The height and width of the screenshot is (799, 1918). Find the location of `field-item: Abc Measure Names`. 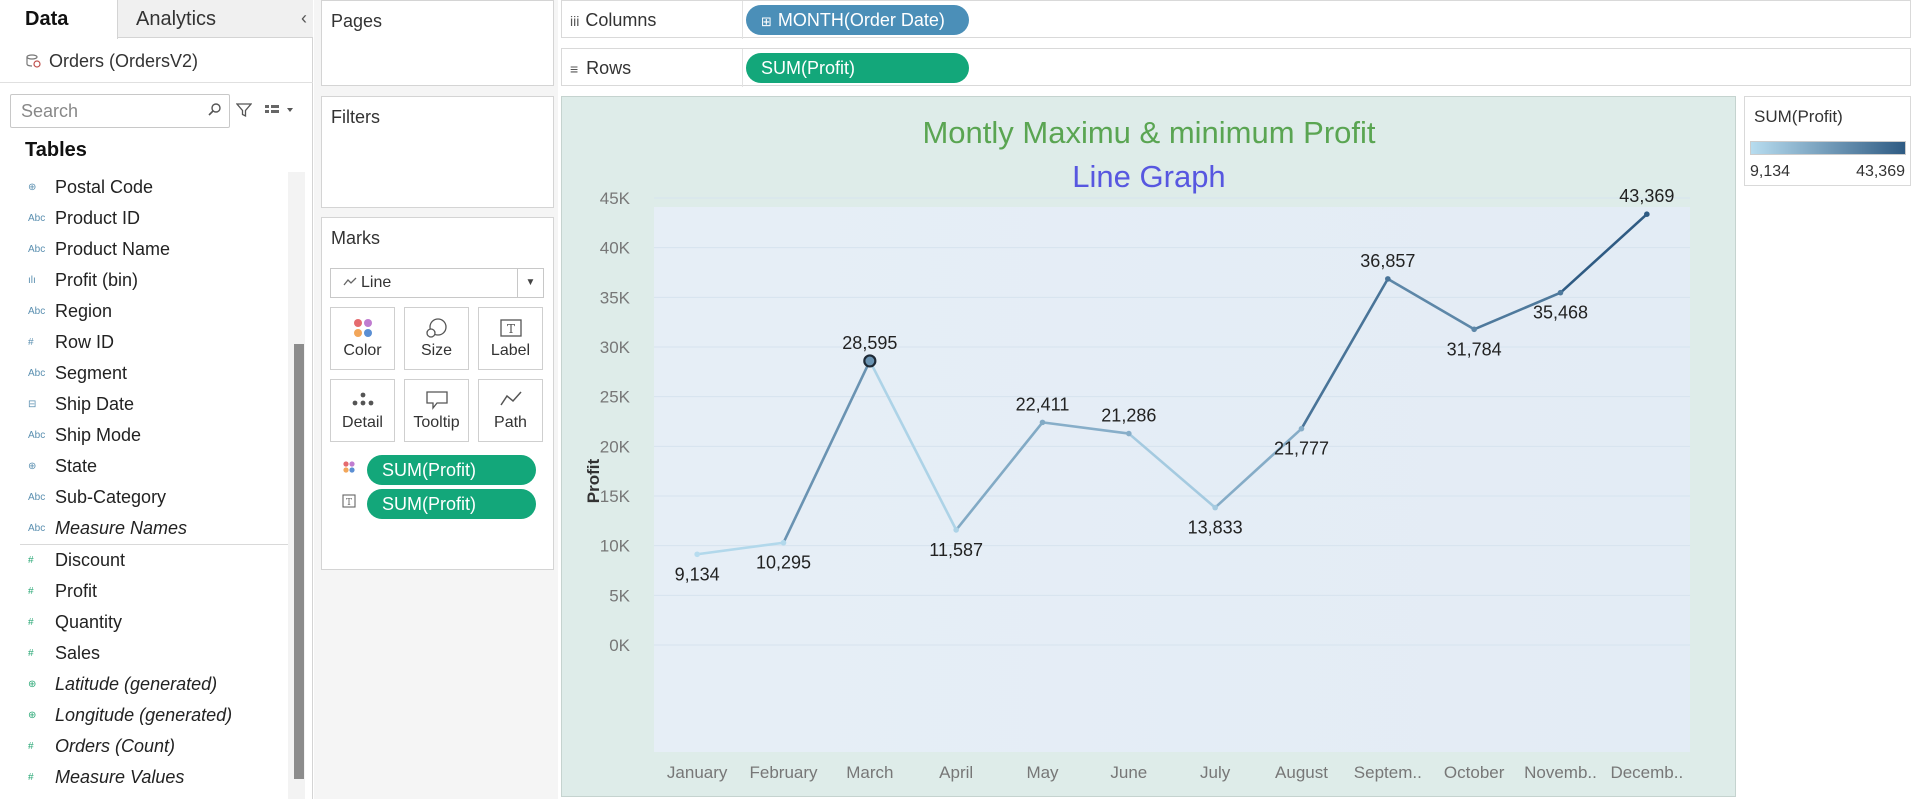

field-item: Abc Measure Names is located at coordinates (154, 528).